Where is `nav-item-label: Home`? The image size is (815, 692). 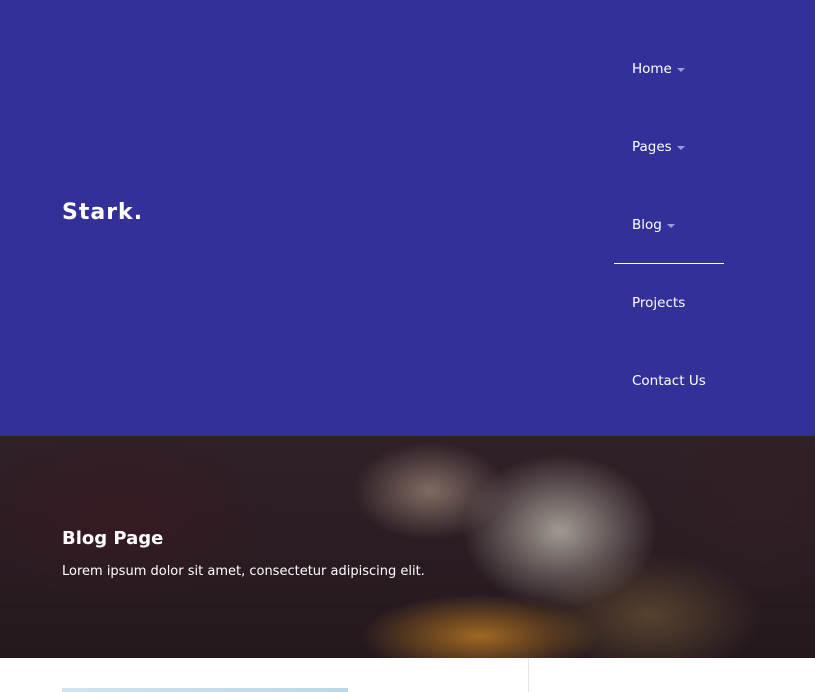 nav-item-label: Home is located at coordinates (652, 69).